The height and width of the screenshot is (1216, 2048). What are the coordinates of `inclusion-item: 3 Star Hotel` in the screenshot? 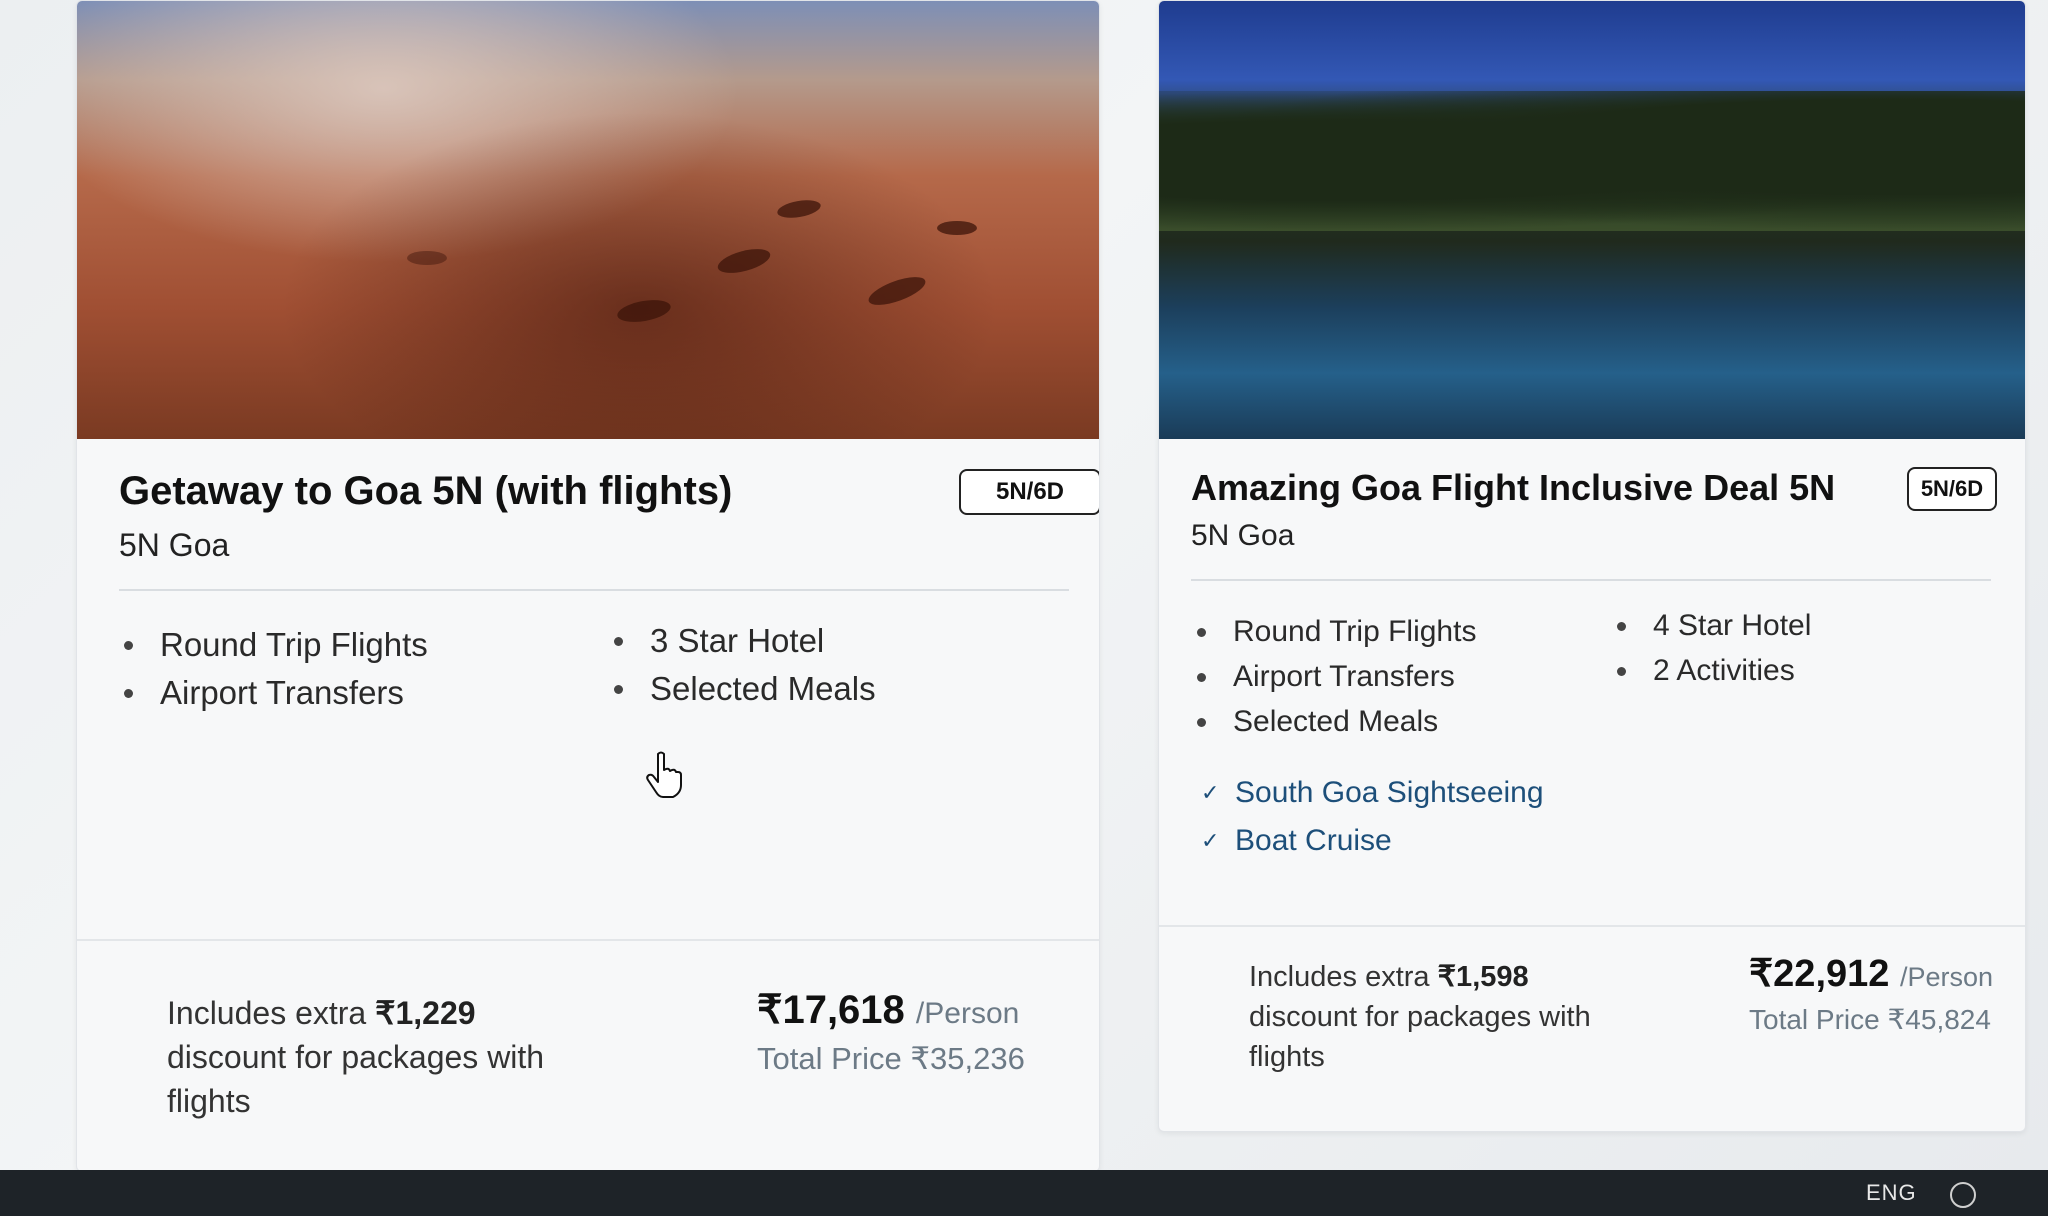 It's located at (745, 641).